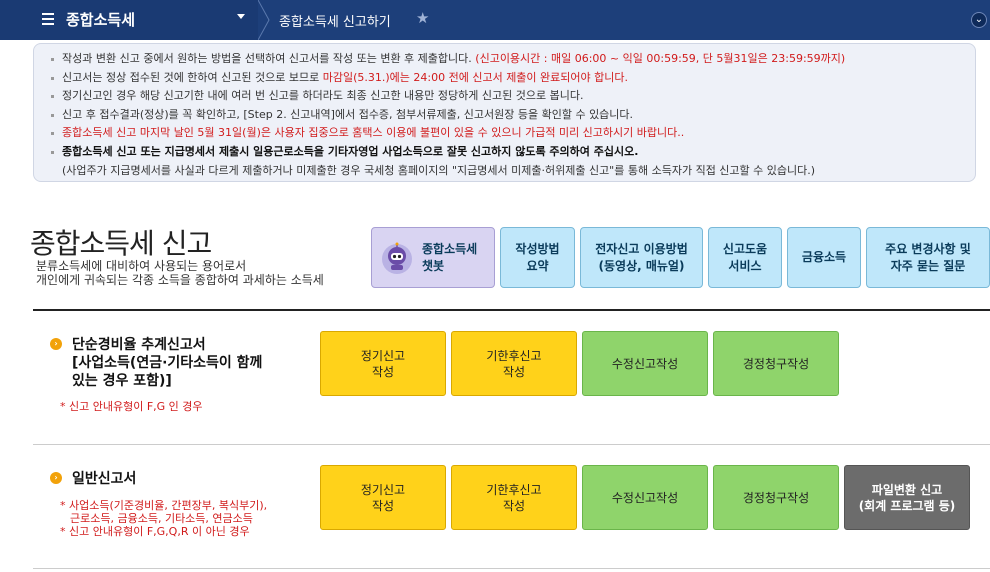  I want to click on button-label-line: 주요 변경사항 및, so click(928, 248).